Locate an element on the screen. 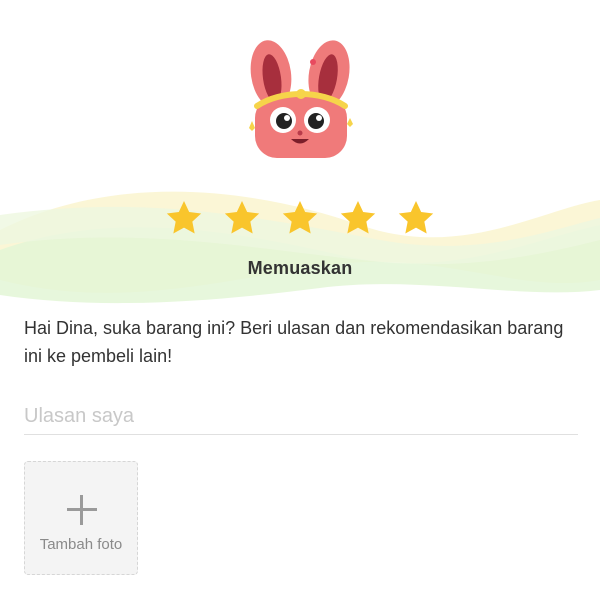 The height and width of the screenshot is (600, 600). add-photo-button: Tambah foto is located at coordinates (81, 518).